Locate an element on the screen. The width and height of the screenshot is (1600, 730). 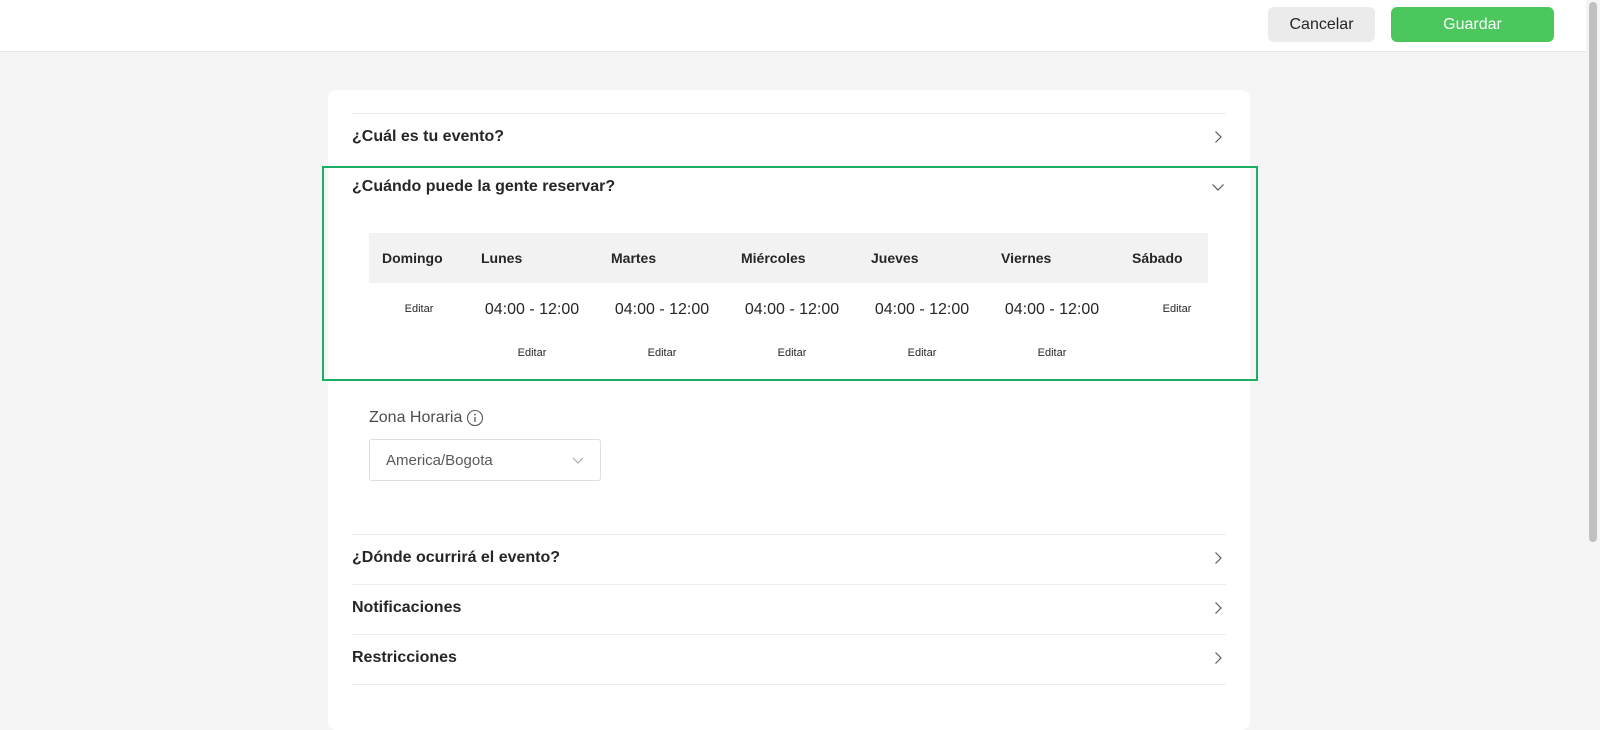
edit-tuesday-link: Editar is located at coordinates (662, 353).